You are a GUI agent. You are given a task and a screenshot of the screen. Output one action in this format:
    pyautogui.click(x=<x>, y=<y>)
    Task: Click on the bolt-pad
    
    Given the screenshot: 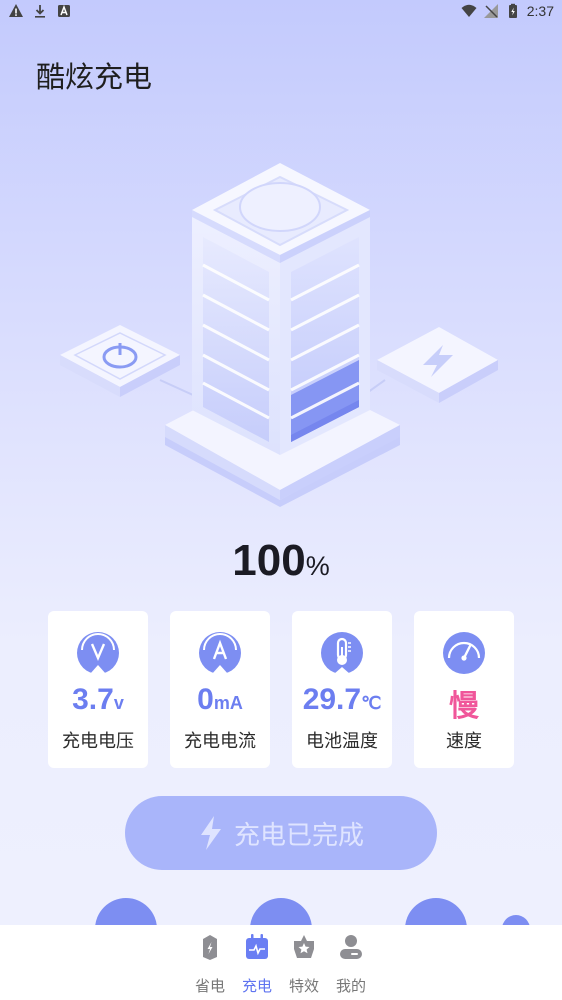 What is the action you would take?
    pyautogui.click(x=437, y=365)
    